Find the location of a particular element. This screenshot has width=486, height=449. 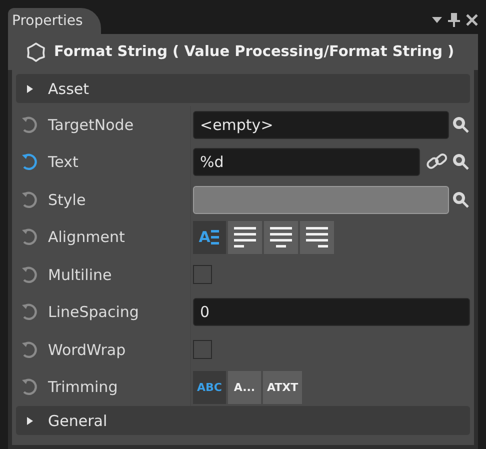

property-label: TargetNode is located at coordinates (91, 125).